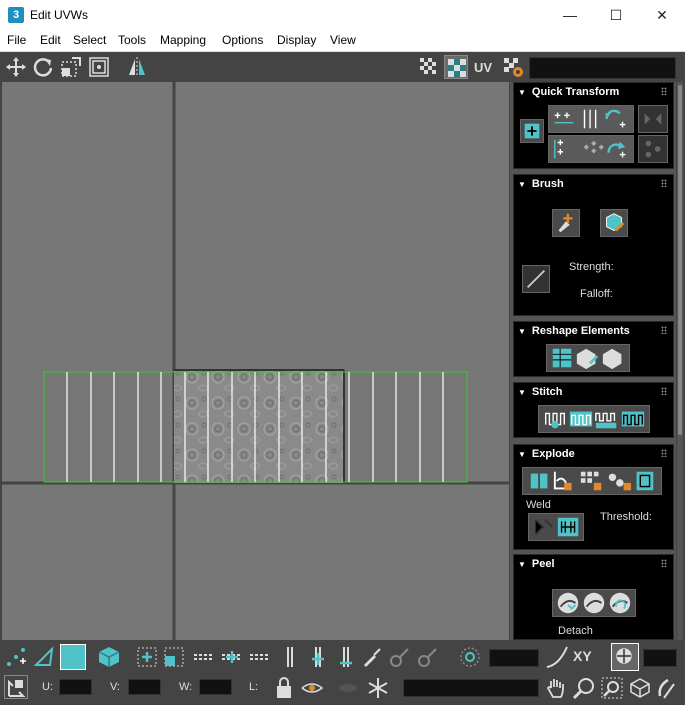 Image resolution: width=685 pixels, height=705 pixels. Describe the element at coordinates (662, 15) in the screenshot. I see `close-button: ✕` at that location.